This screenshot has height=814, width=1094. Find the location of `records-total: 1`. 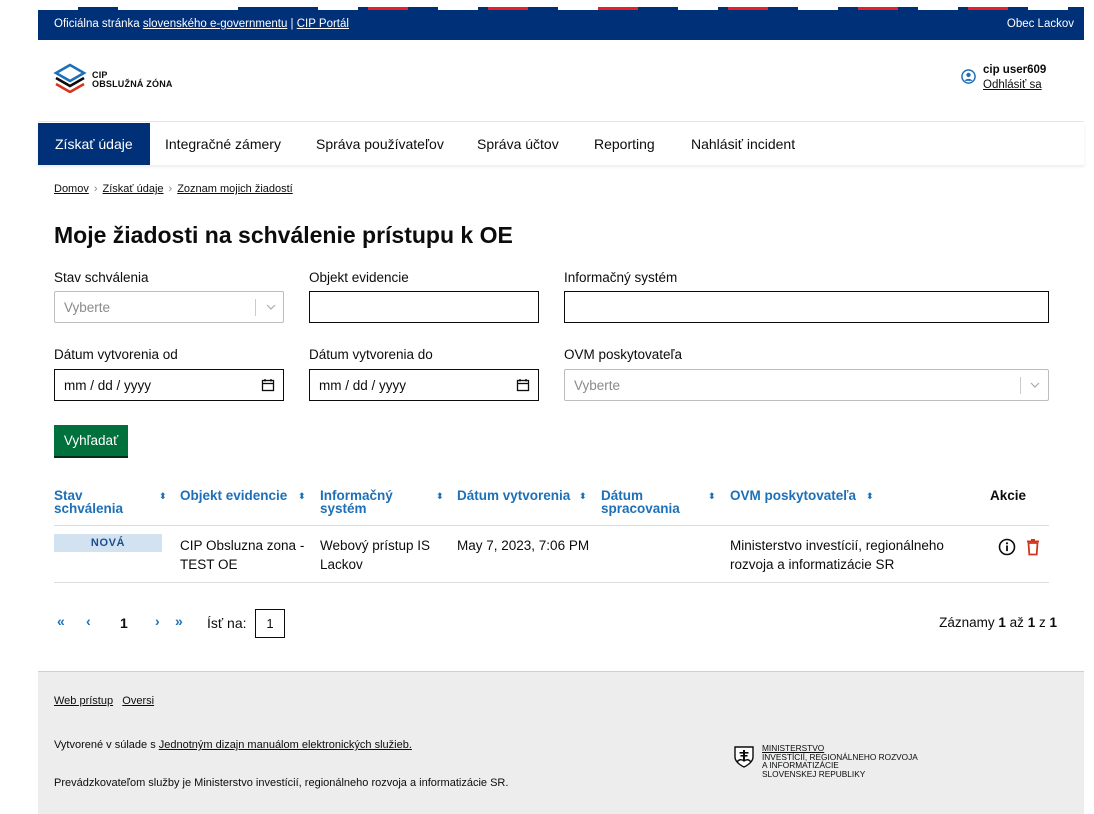

records-total: 1 is located at coordinates (1053, 622).